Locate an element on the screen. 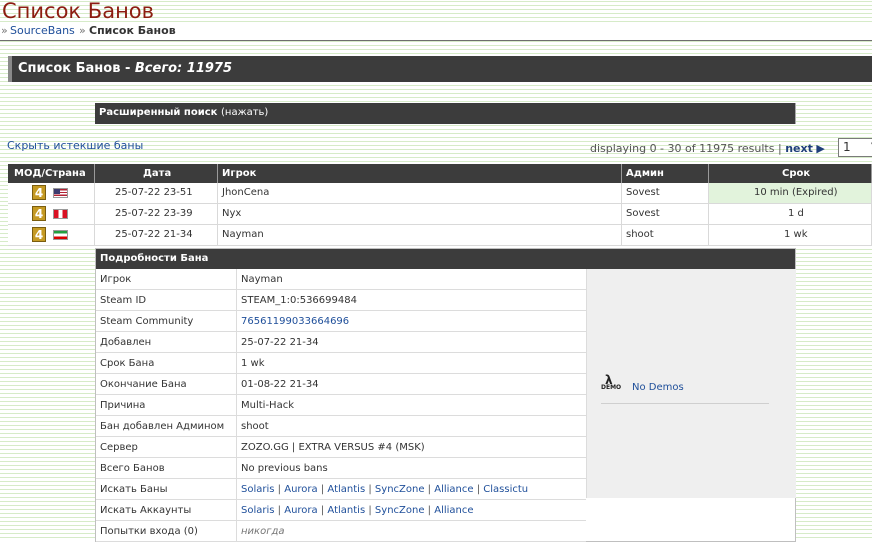  search-bans-link: Alliance is located at coordinates (453, 489).